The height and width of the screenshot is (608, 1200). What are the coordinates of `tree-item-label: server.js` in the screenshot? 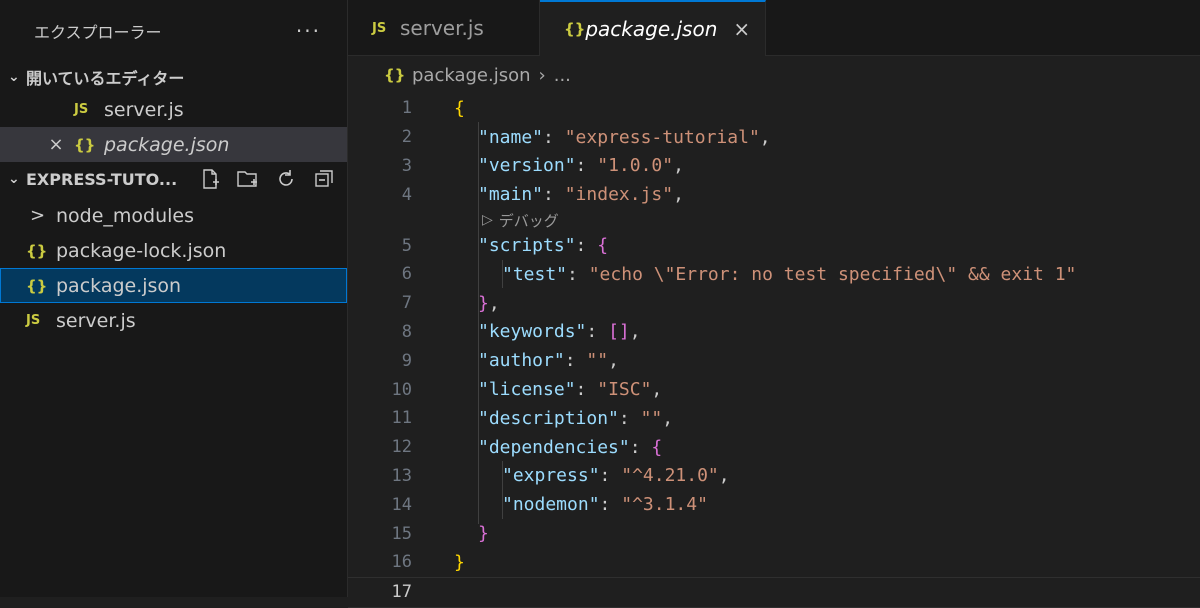 It's located at (96, 320).